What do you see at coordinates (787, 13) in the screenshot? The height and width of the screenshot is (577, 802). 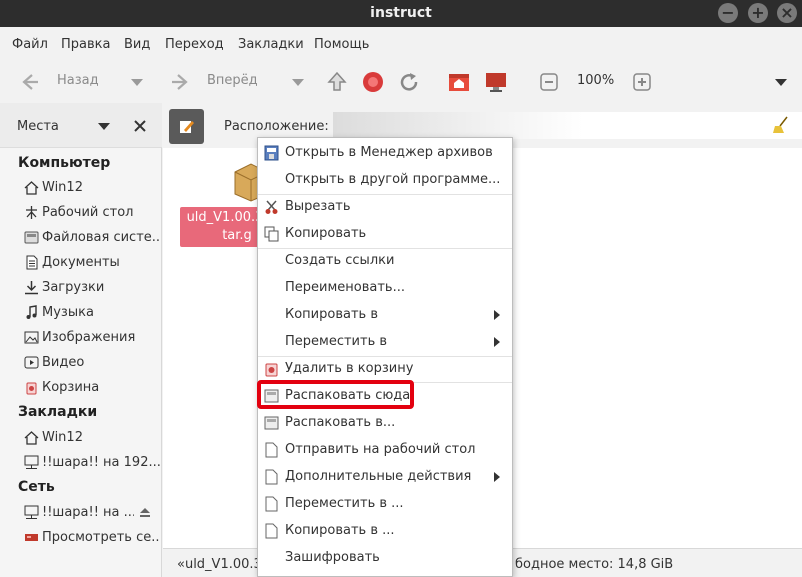 I see `close-button: ×` at bounding box center [787, 13].